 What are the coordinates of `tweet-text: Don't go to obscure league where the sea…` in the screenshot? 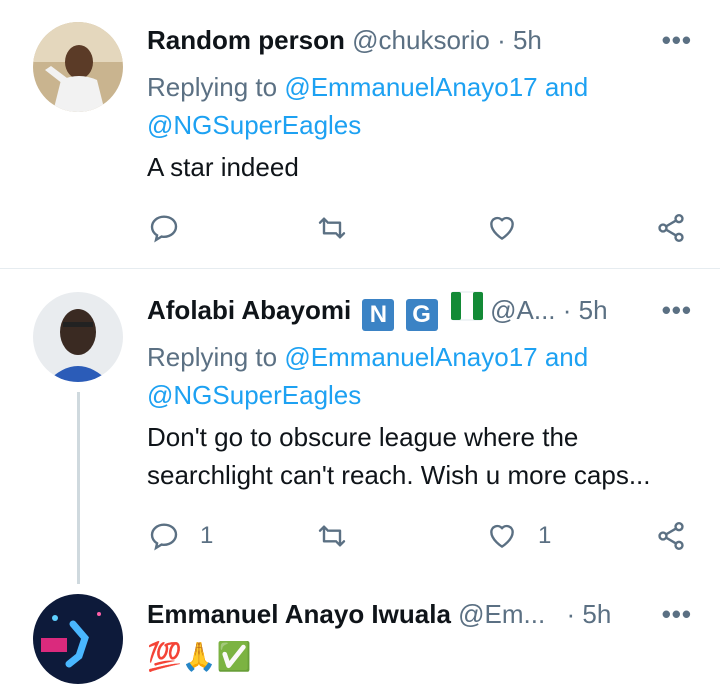 It's located at (427, 456).